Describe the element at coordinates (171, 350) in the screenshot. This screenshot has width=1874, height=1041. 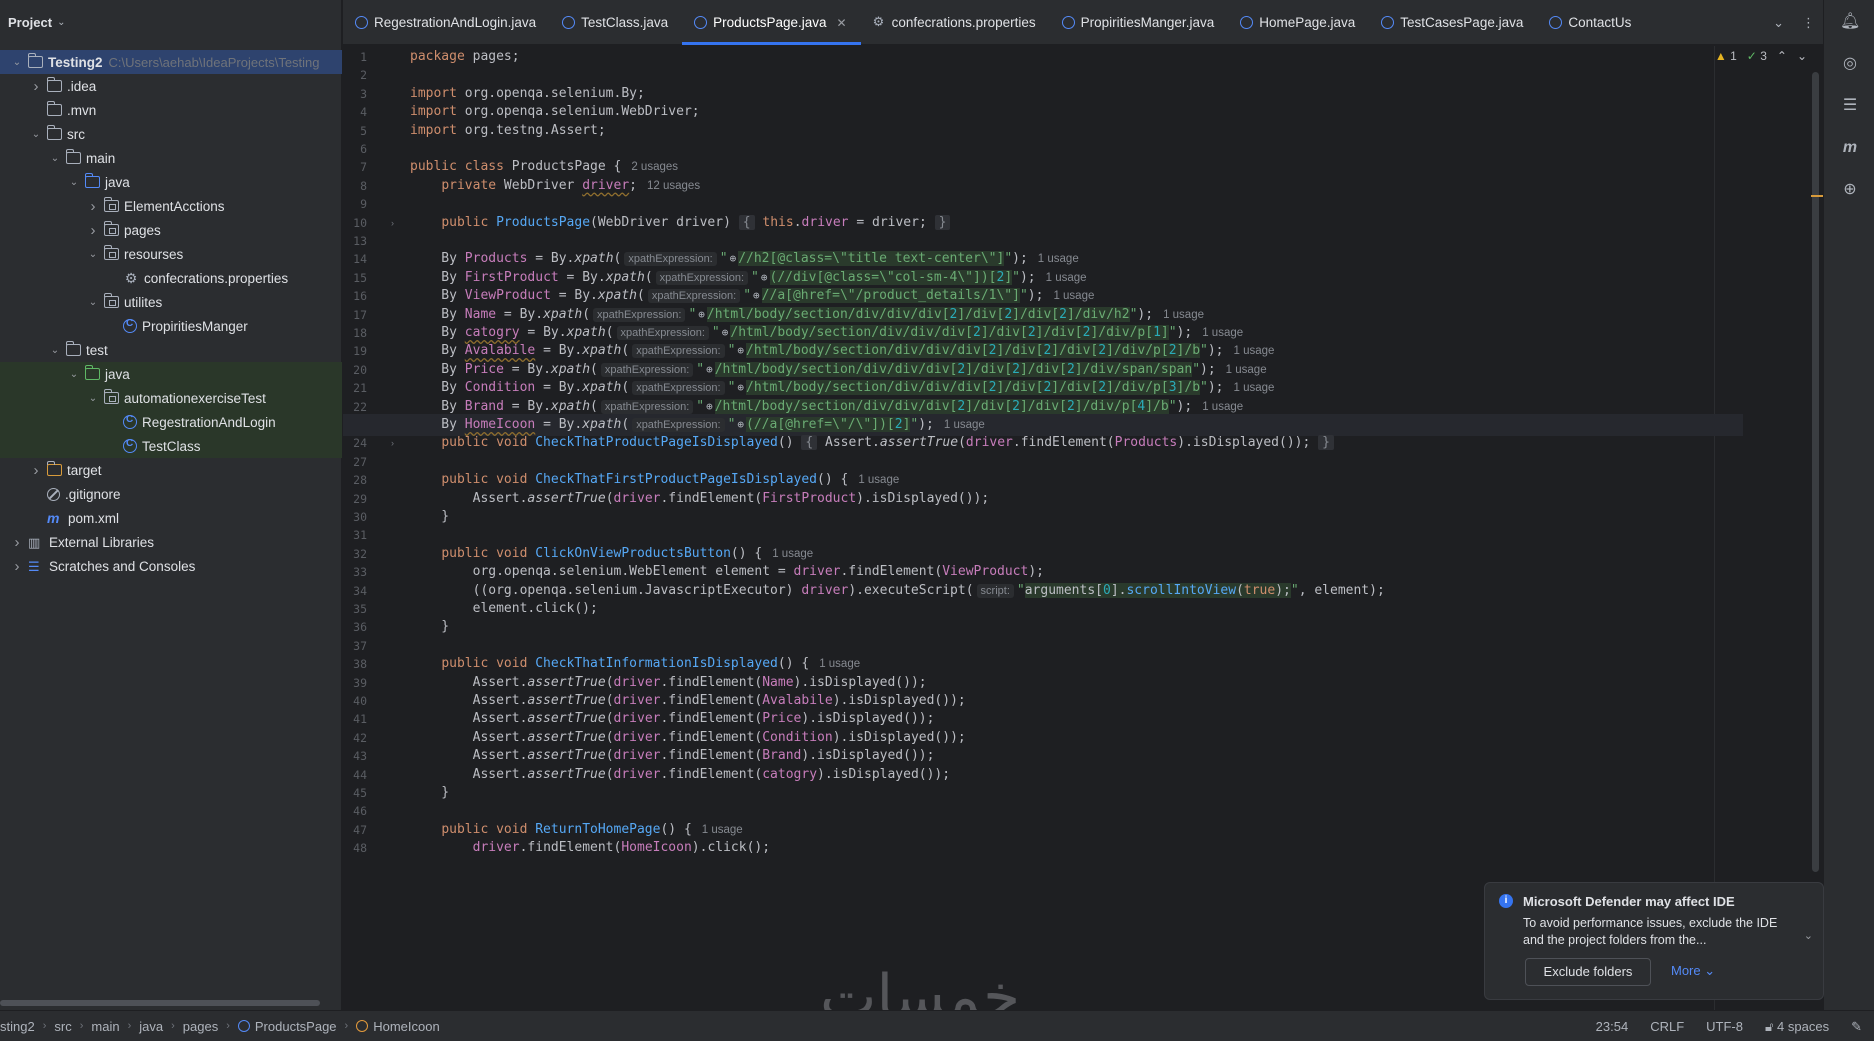
I see `tree-item: ⌄ test` at that location.